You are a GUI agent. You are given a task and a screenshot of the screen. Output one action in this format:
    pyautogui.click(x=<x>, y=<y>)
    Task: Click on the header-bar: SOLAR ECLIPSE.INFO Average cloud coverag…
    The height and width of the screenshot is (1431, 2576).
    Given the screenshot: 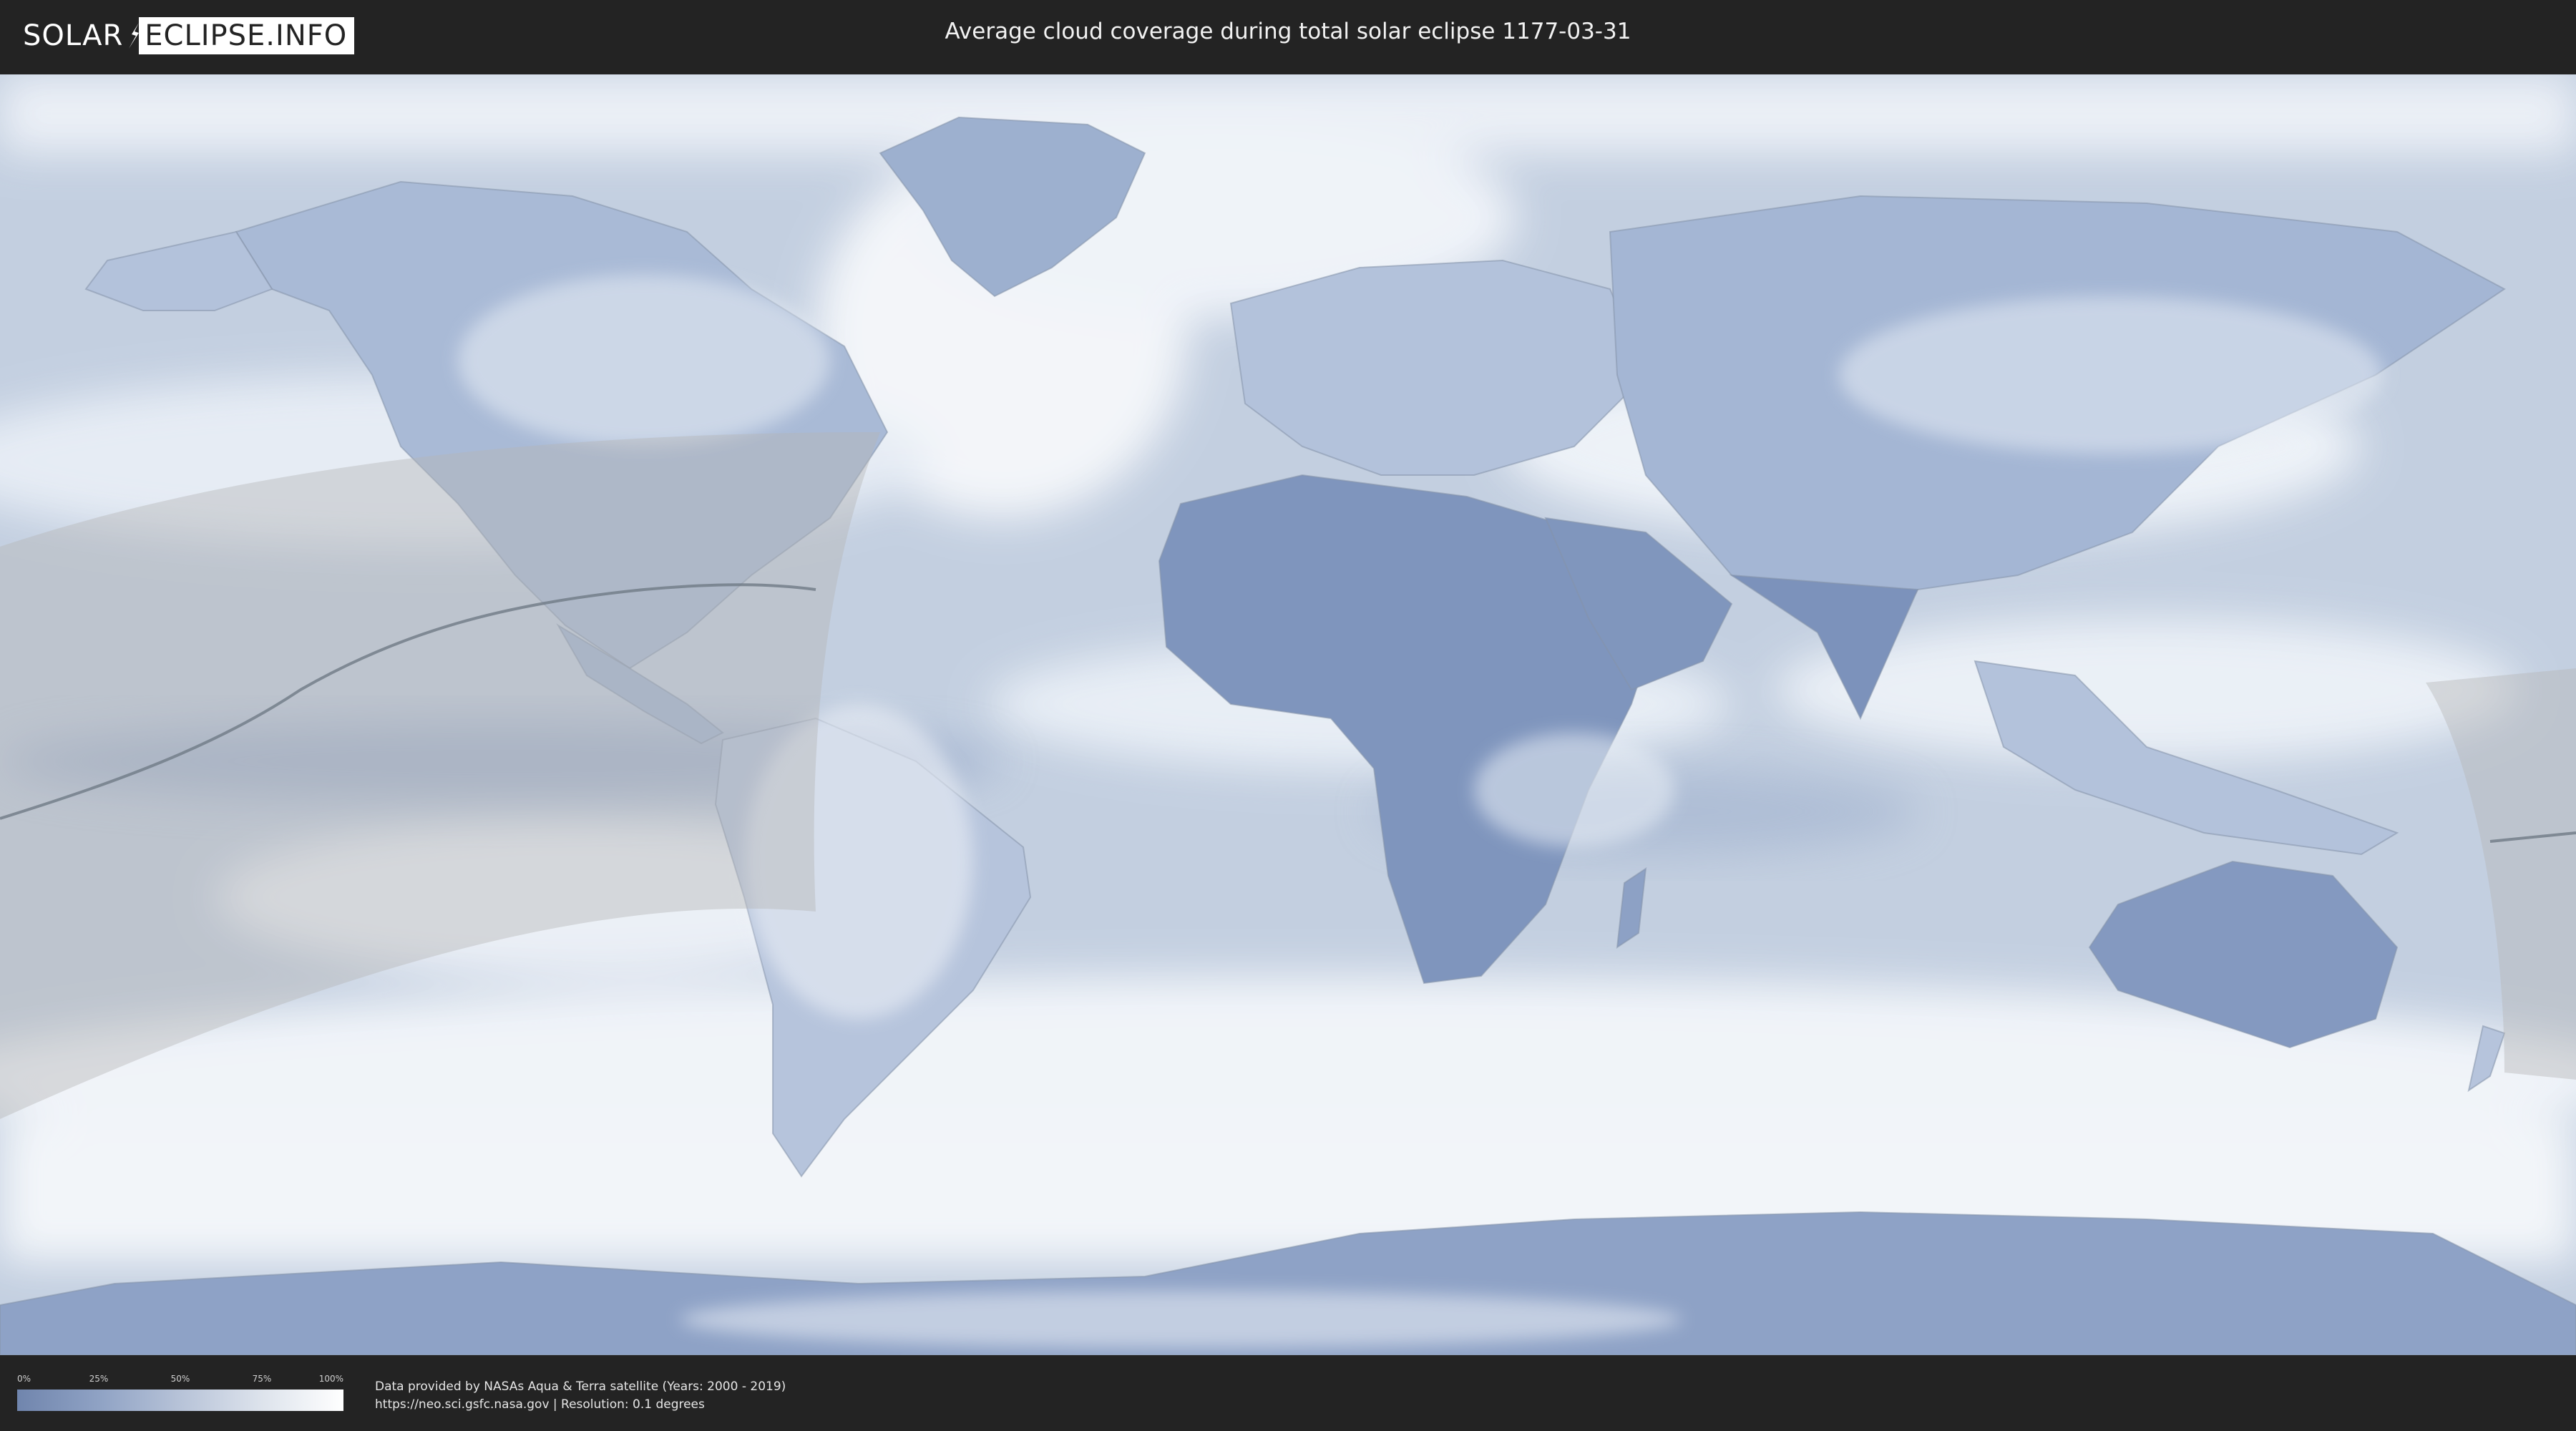 What is the action you would take?
    pyautogui.click(x=1288, y=36)
    